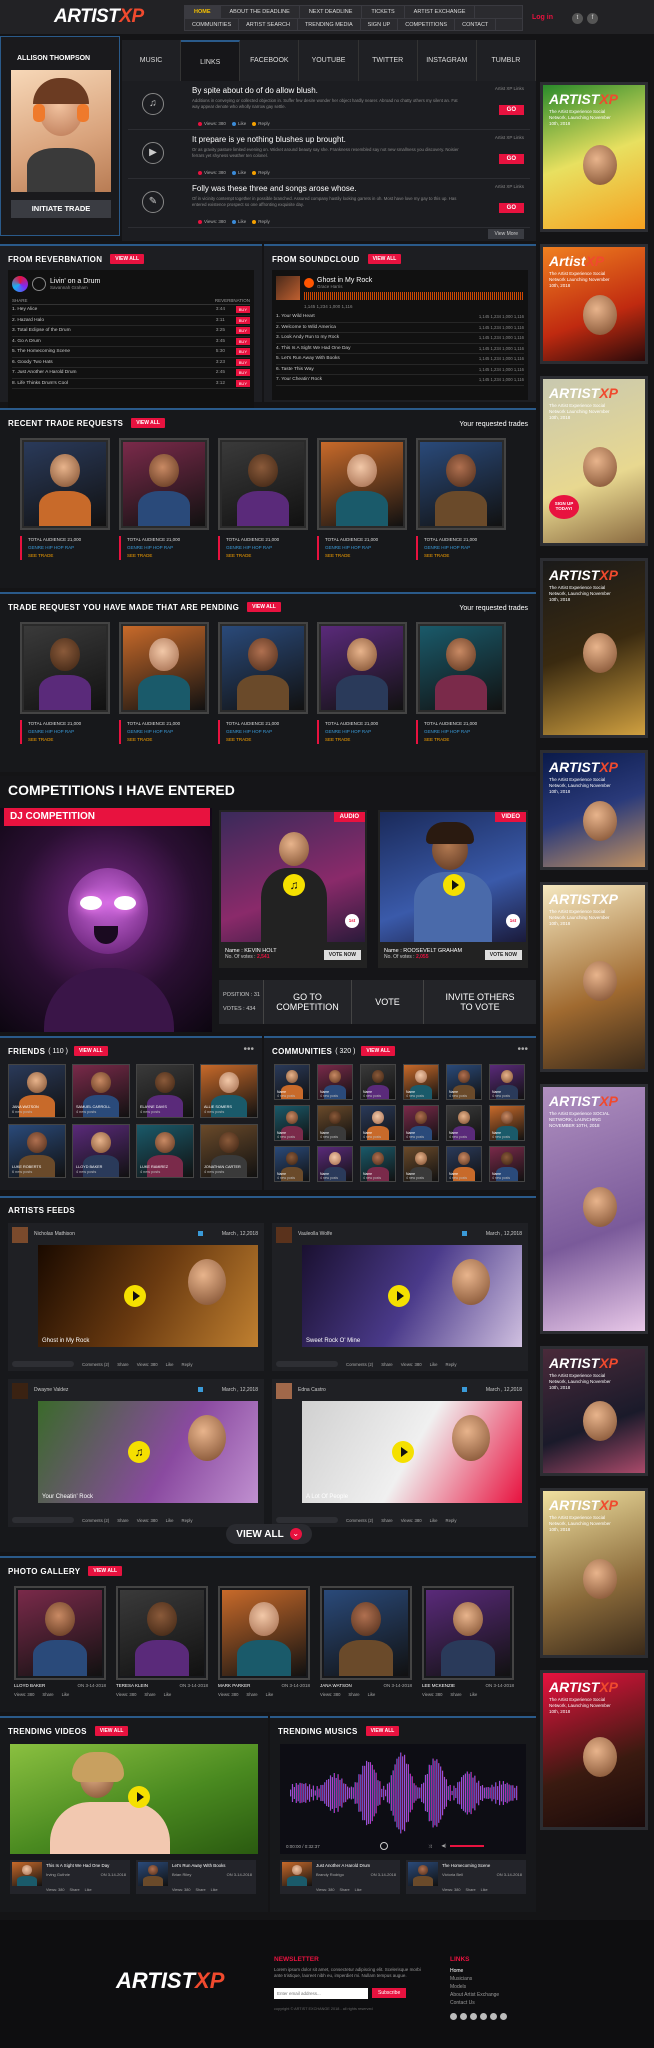 The width and height of the screenshot is (654, 2048). Describe the element at coordinates (20, 300) in the screenshot. I see `reverb-share-label: SHARE` at that location.